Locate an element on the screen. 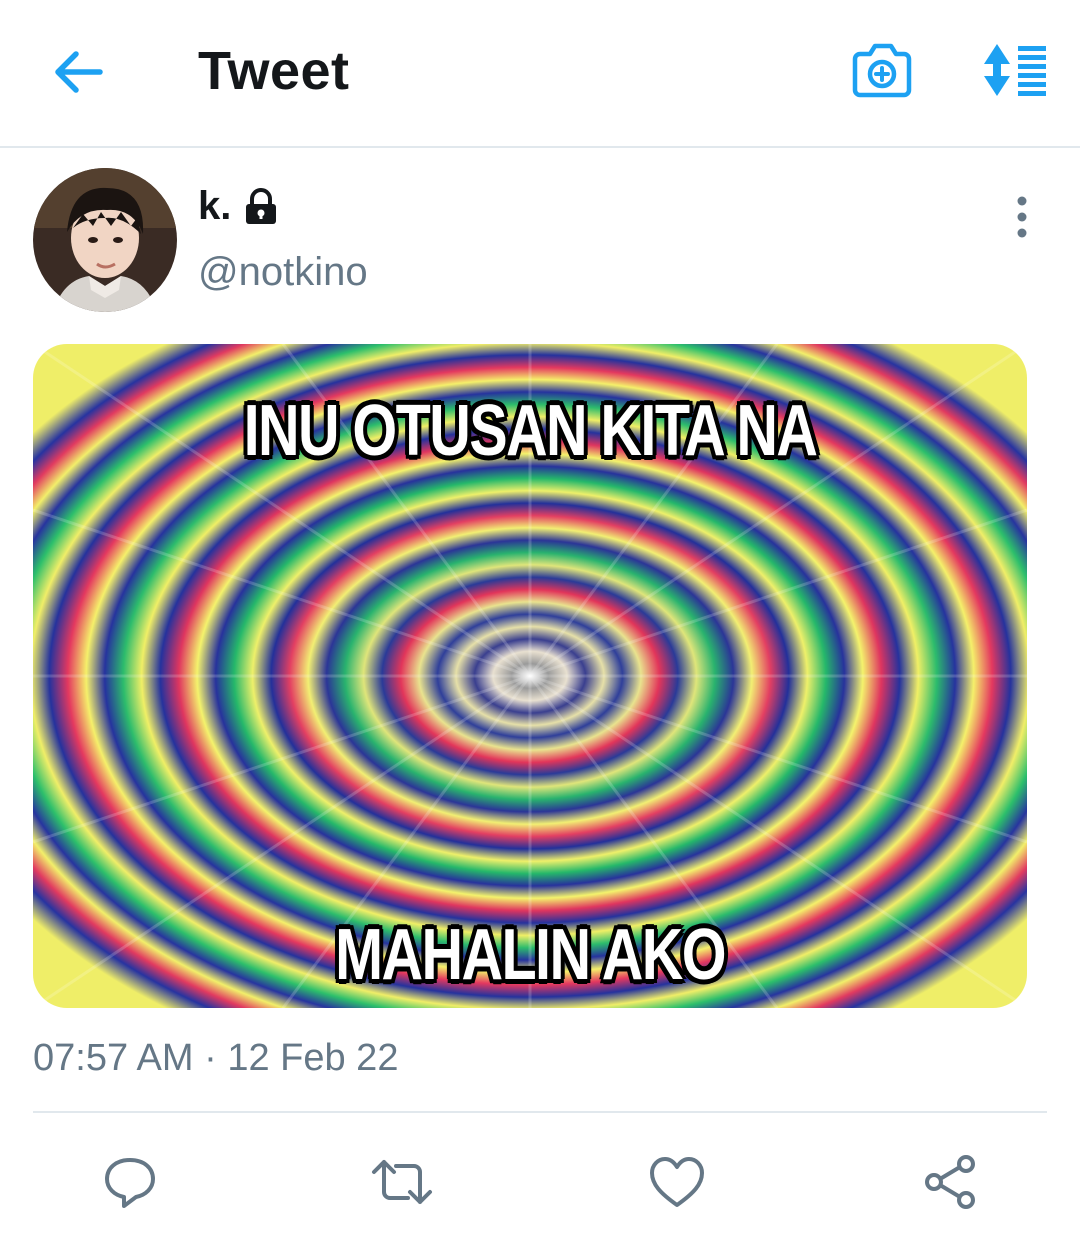 This screenshot has height=1245, width=1080. top-app-bar: Tweet is located at coordinates (540, 74).